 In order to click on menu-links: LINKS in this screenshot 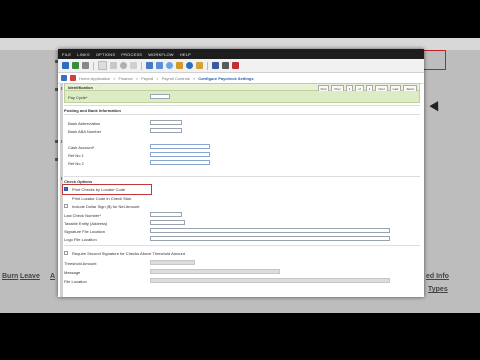, I will do `click(83, 54)`.